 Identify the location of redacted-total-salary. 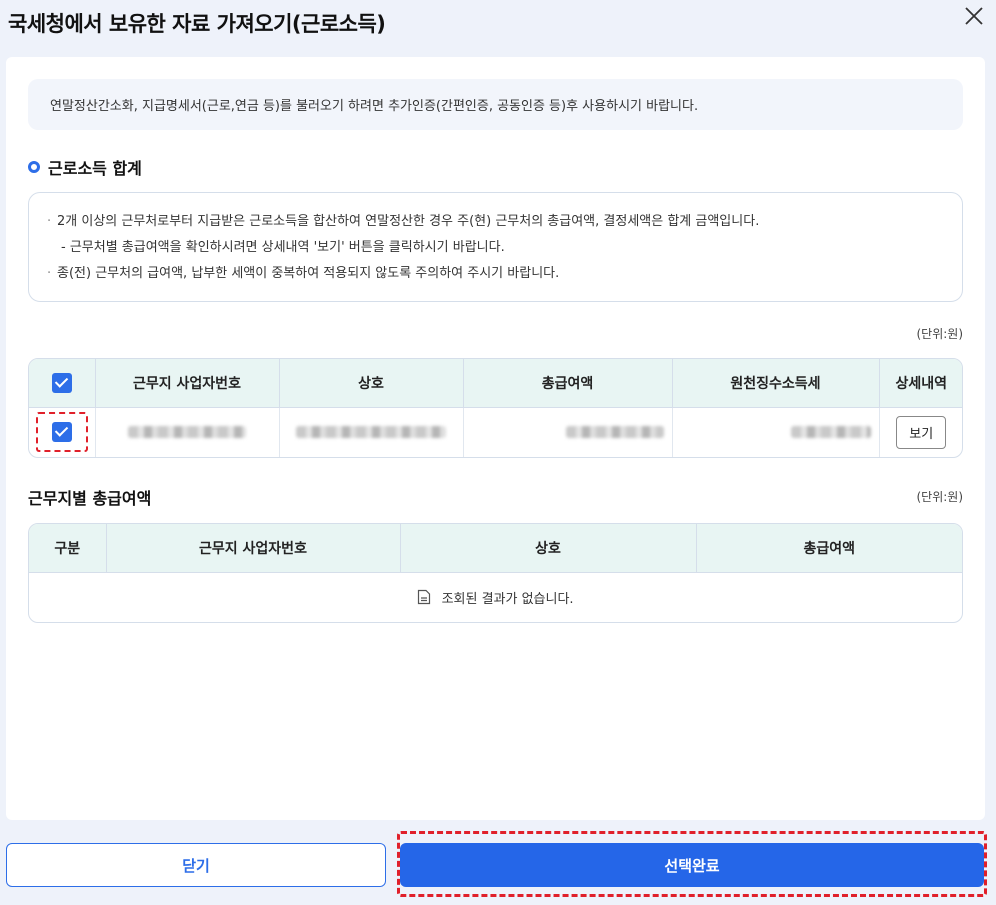
(614, 432).